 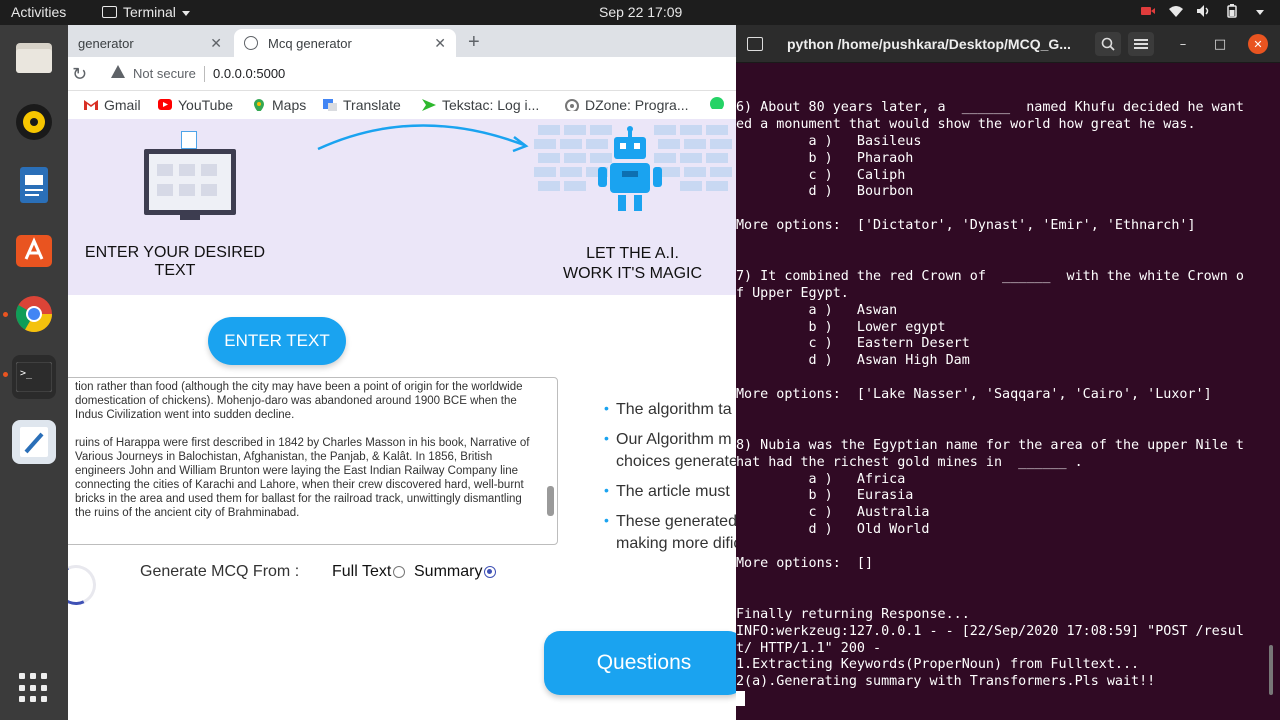 I want to click on bookmark-more, so click(x=717, y=103).